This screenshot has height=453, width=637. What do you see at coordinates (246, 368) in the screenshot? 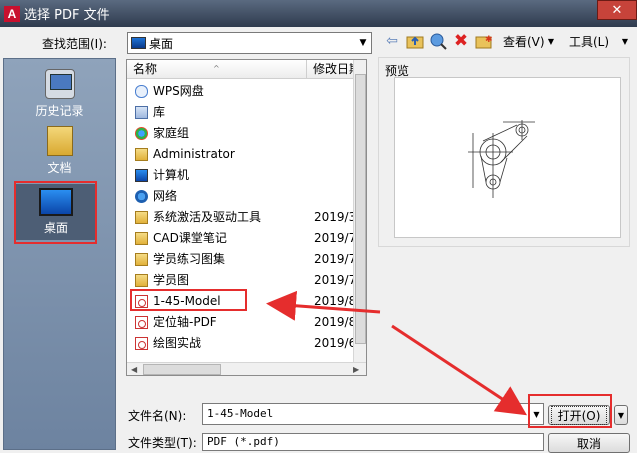
I see `horizontal-scrollbar: ◀ ▶` at bounding box center [246, 368].